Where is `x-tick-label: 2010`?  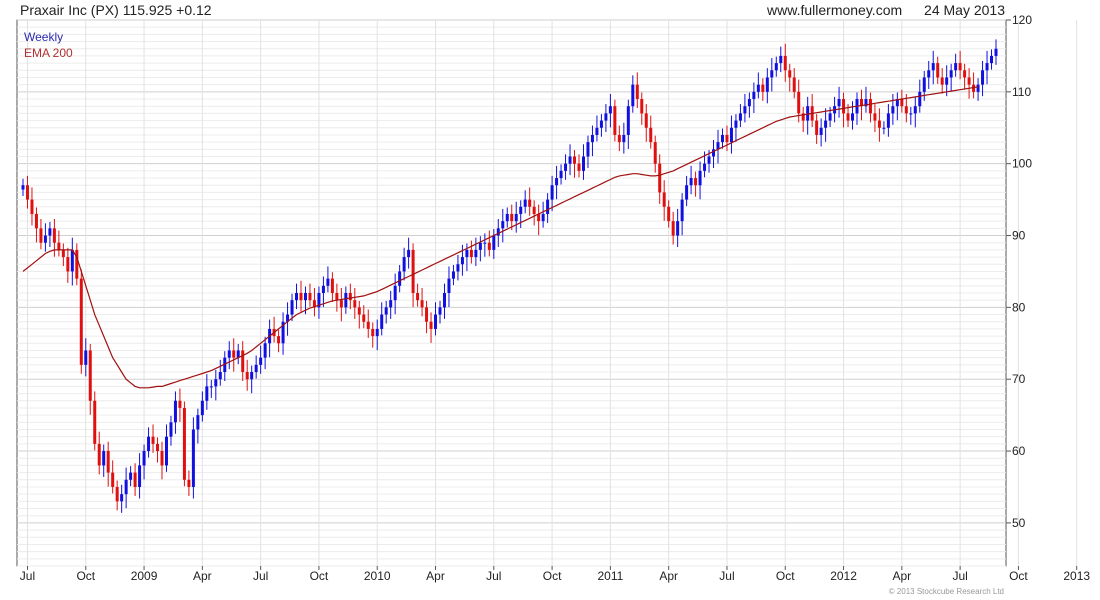
x-tick-label: 2010 is located at coordinates (377, 576).